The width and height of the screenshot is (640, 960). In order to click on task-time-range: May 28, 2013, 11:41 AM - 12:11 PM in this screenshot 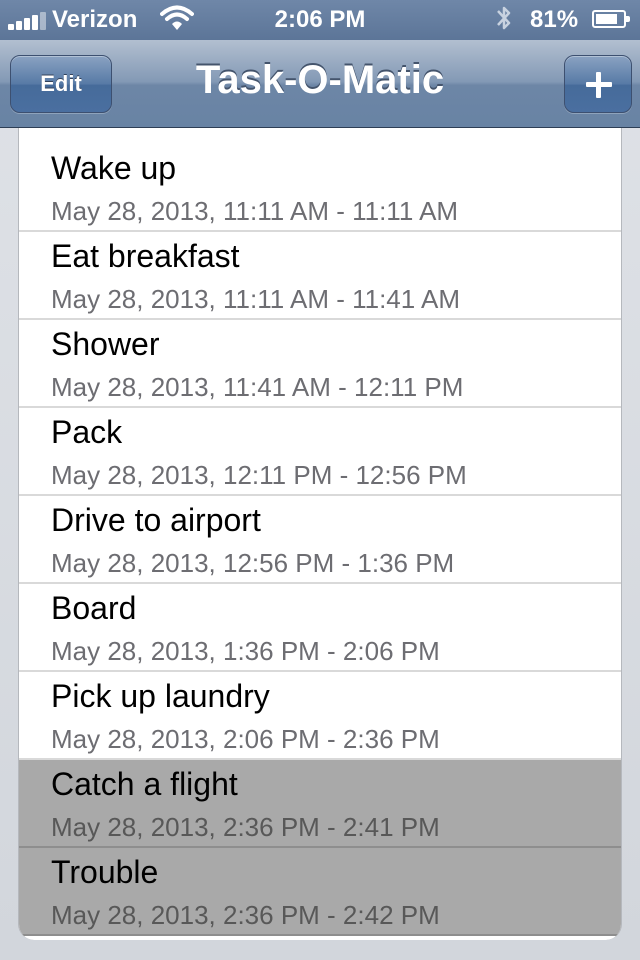, I will do `click(257, 387)`.